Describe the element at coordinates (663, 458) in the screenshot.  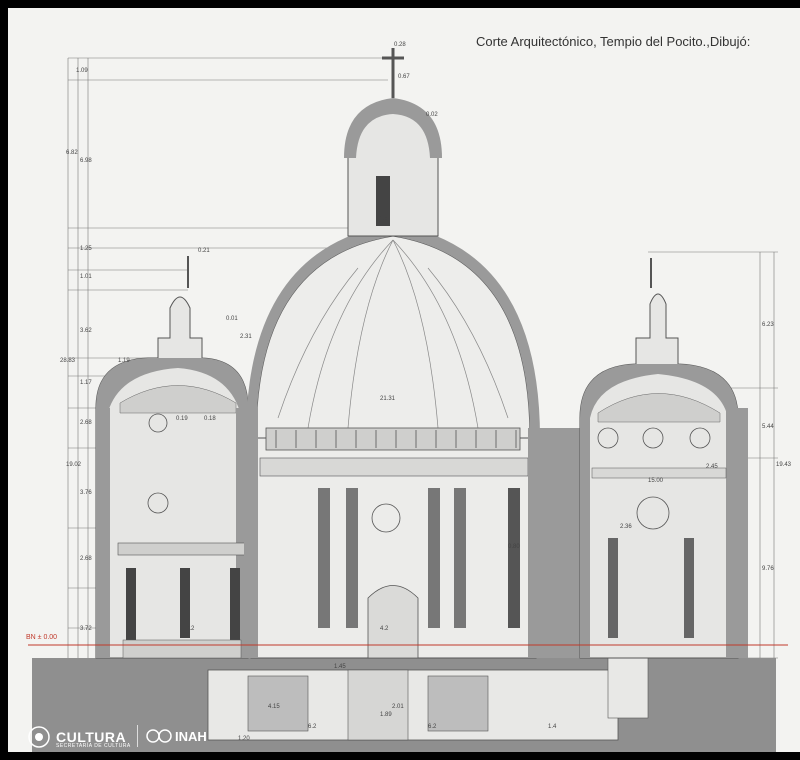
I see `right-chapel` at that location.